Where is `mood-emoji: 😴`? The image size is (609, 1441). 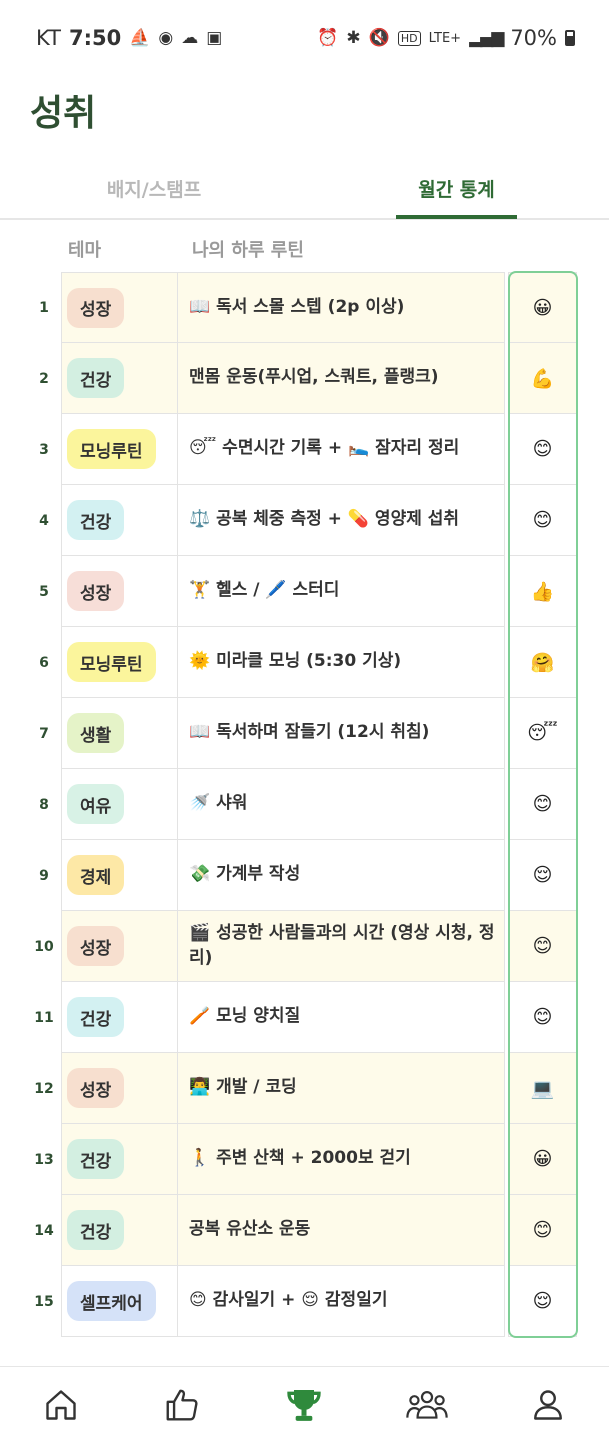 mood-emoji: 😴 is located at coordinates (542, 733).